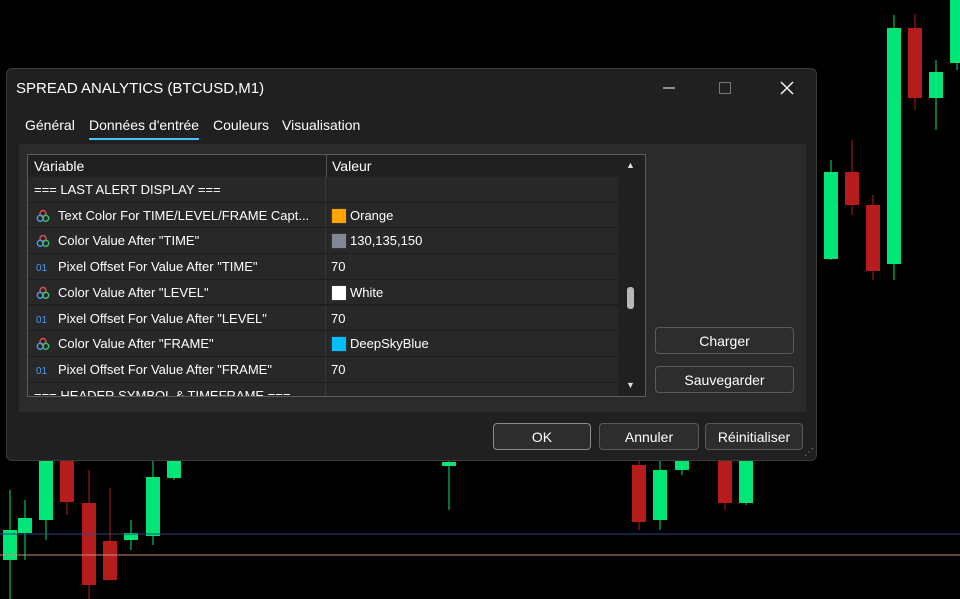  Describe the element at coordinates (133, 292) in the screenshot. I see `row-label: Color Value After "LEVEL"` at that location.